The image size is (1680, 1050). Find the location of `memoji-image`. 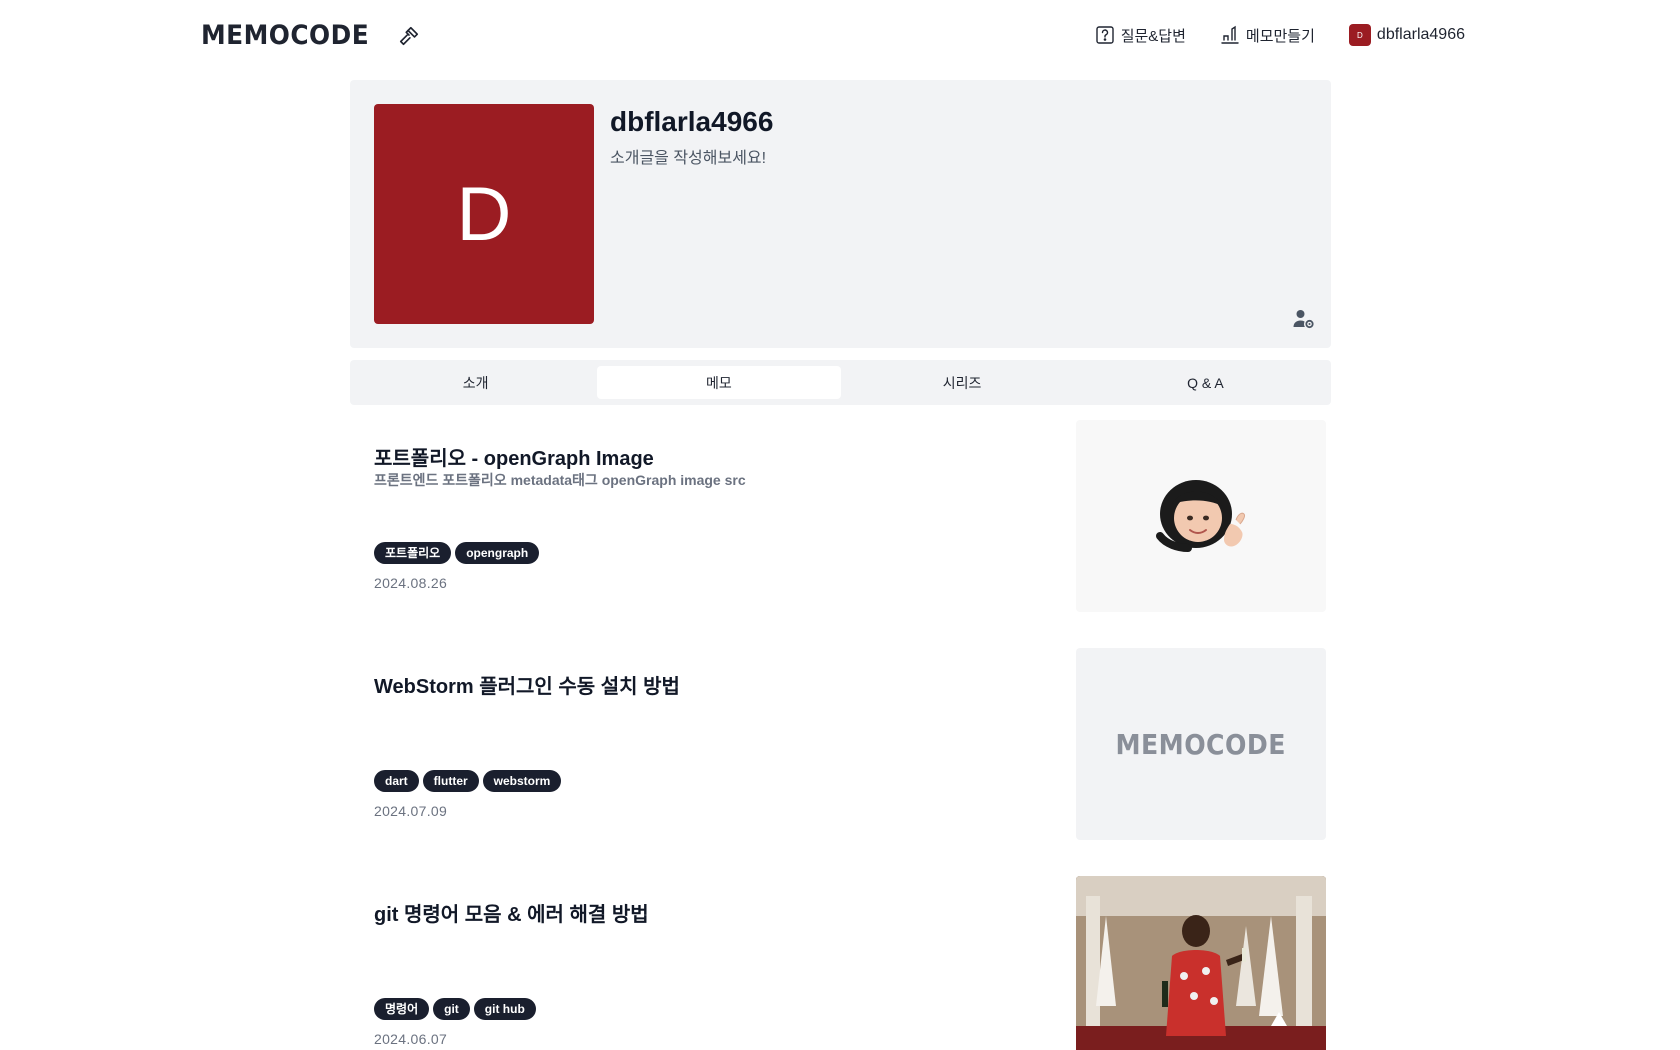

memoji-image is located at coordinates (1200, 516).